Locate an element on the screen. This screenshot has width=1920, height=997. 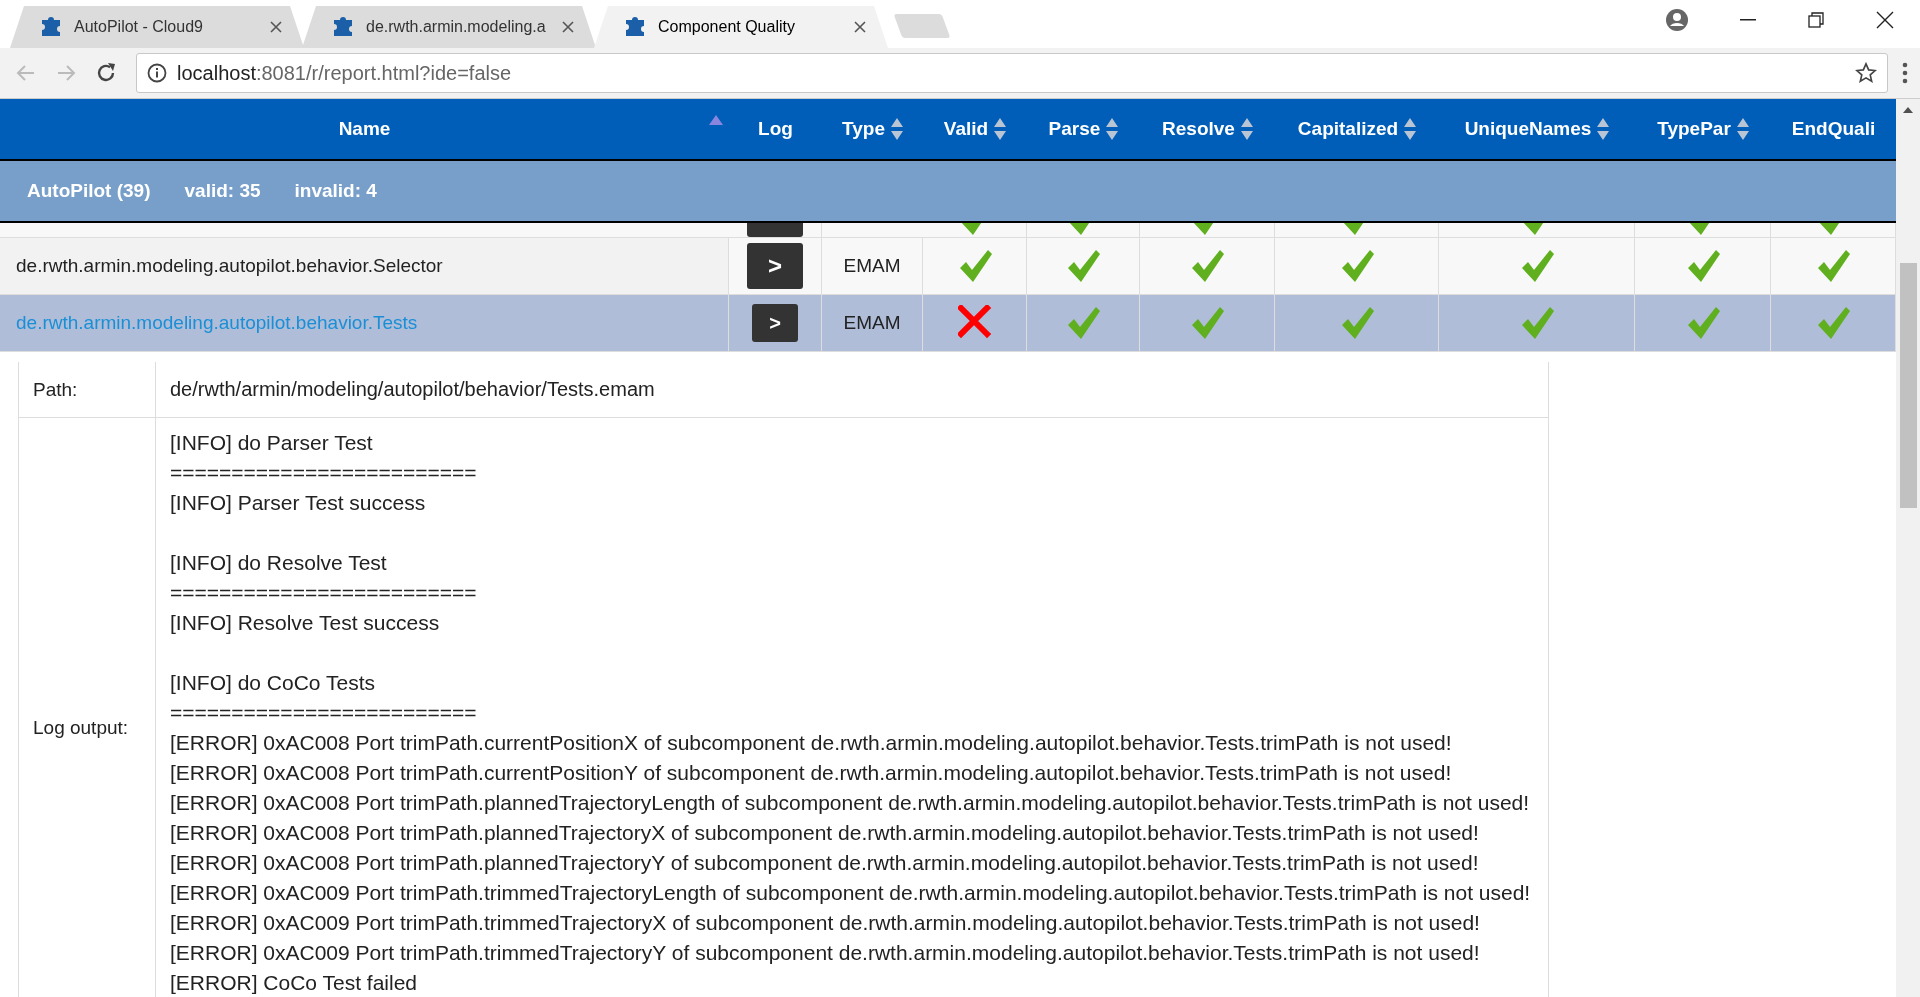
scroll-thumb is located at coordinates (1908, 385).